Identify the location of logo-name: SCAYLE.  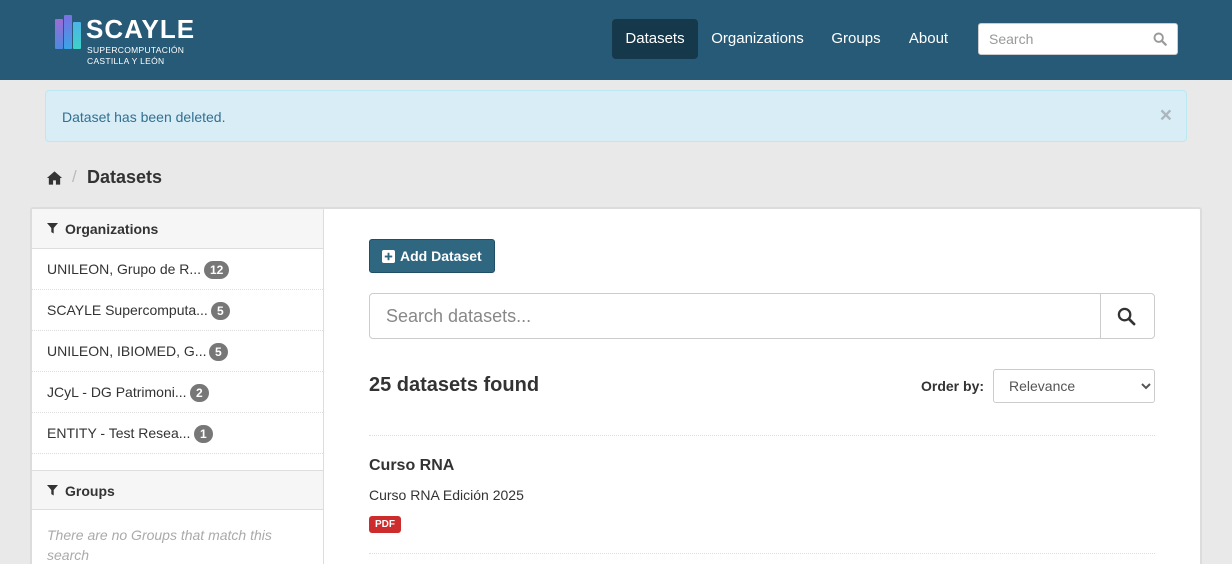
(141, 29).